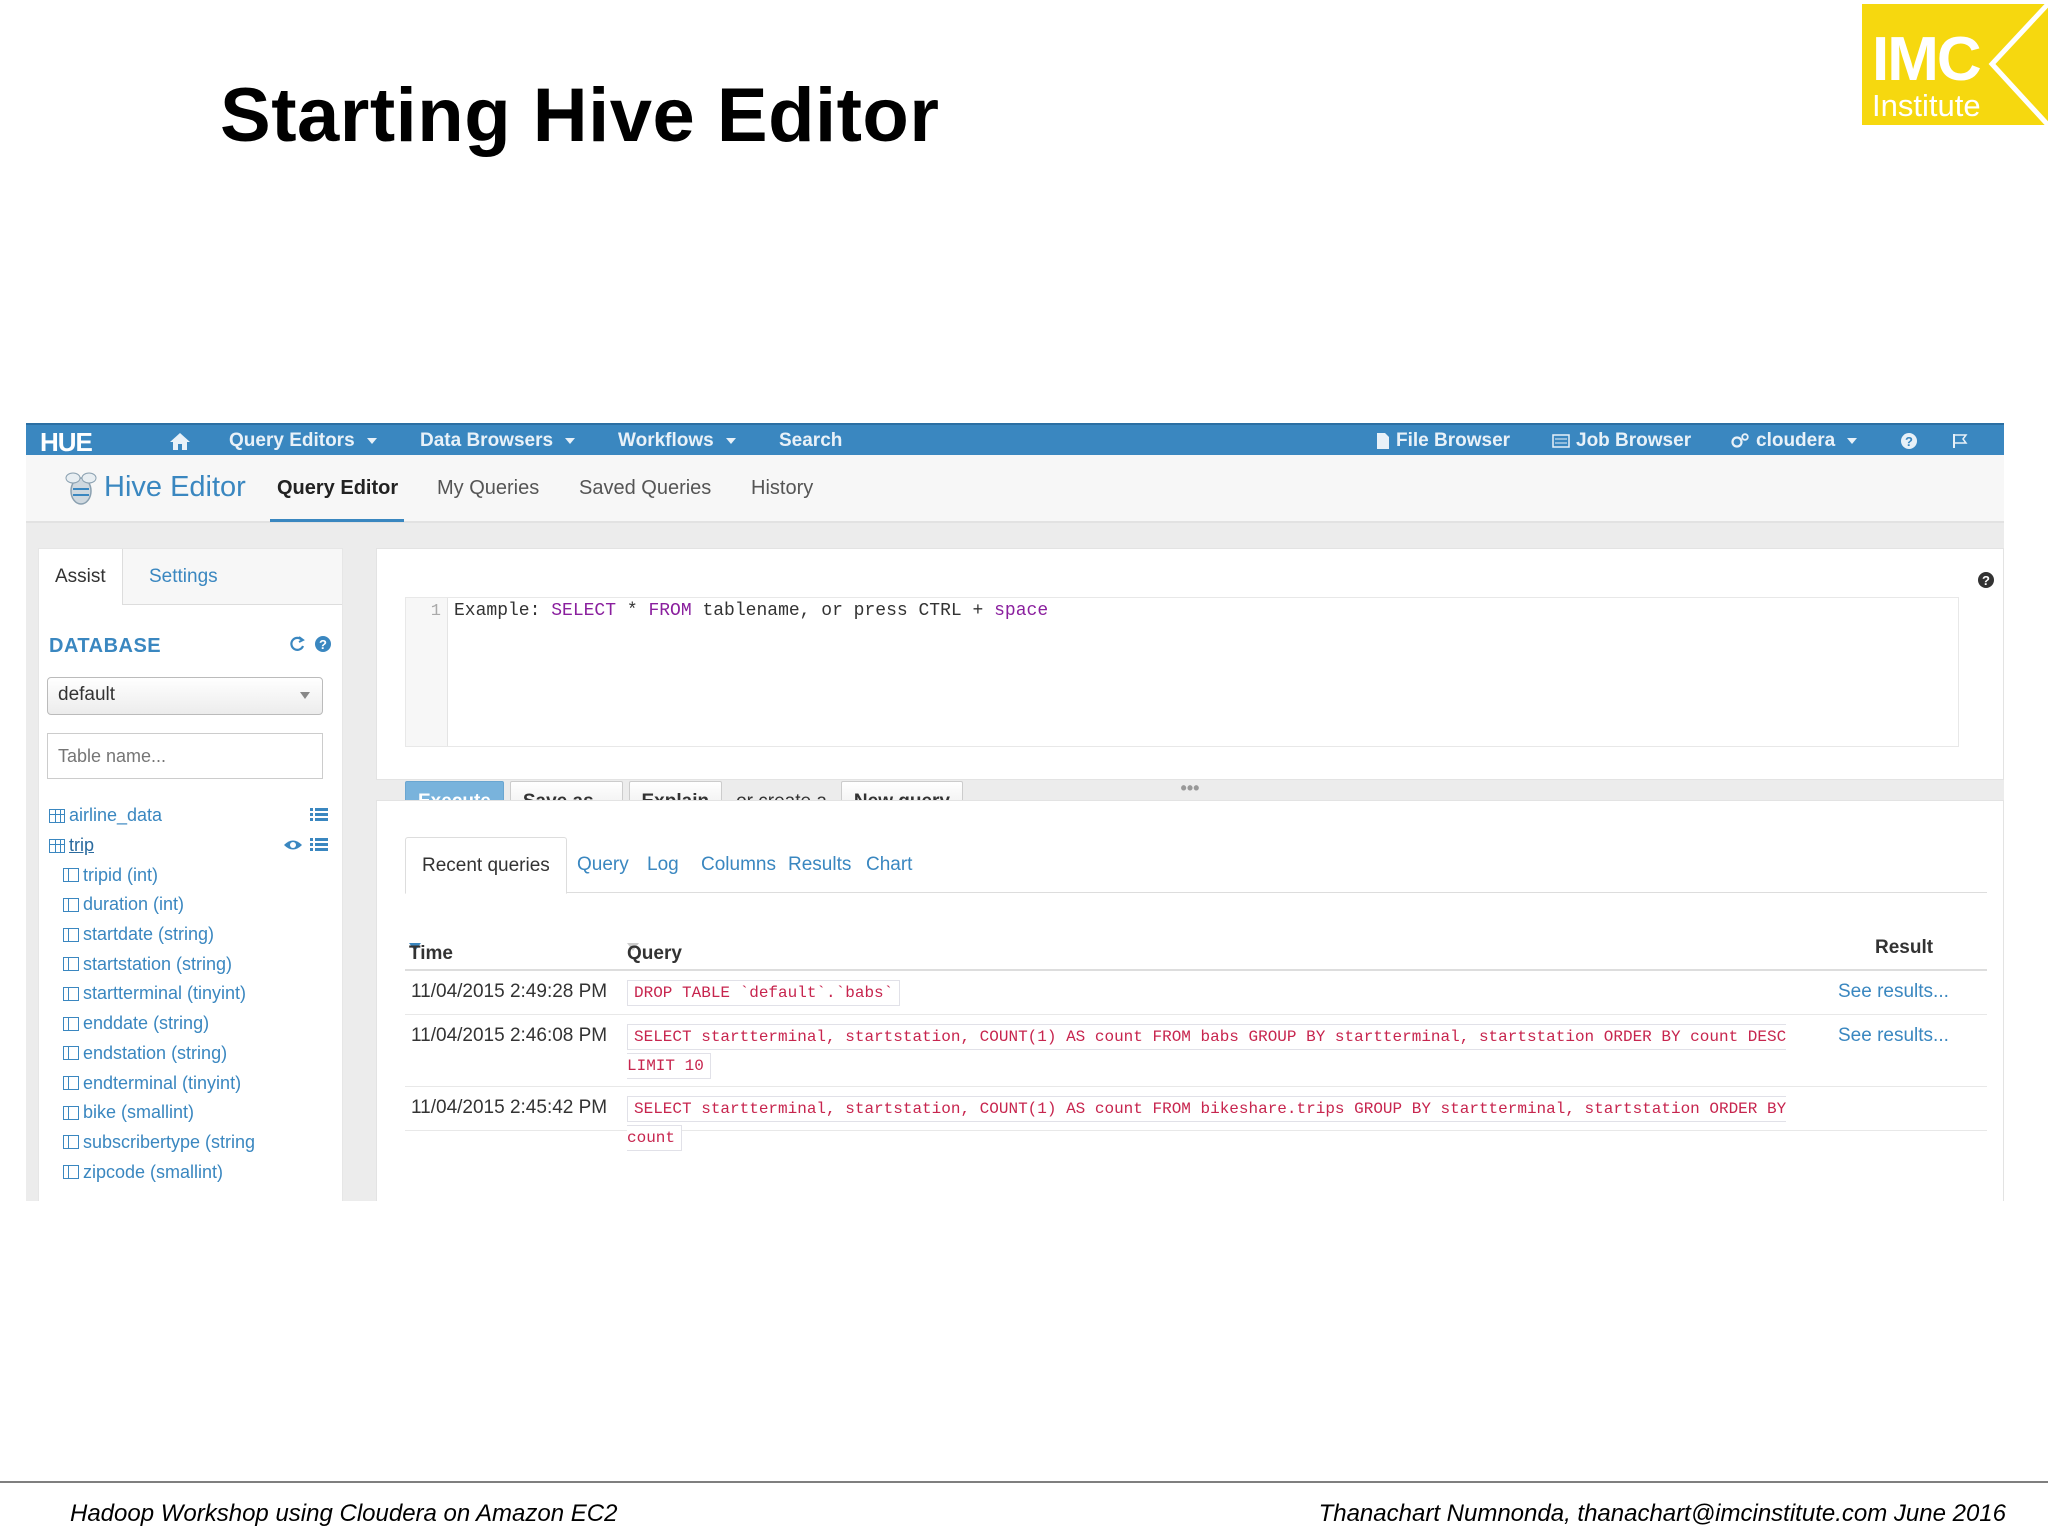  What do you see at coordinates (1960, 441) in the screenshot?
I see `flag-icon` at bounding box center [1960, 441].